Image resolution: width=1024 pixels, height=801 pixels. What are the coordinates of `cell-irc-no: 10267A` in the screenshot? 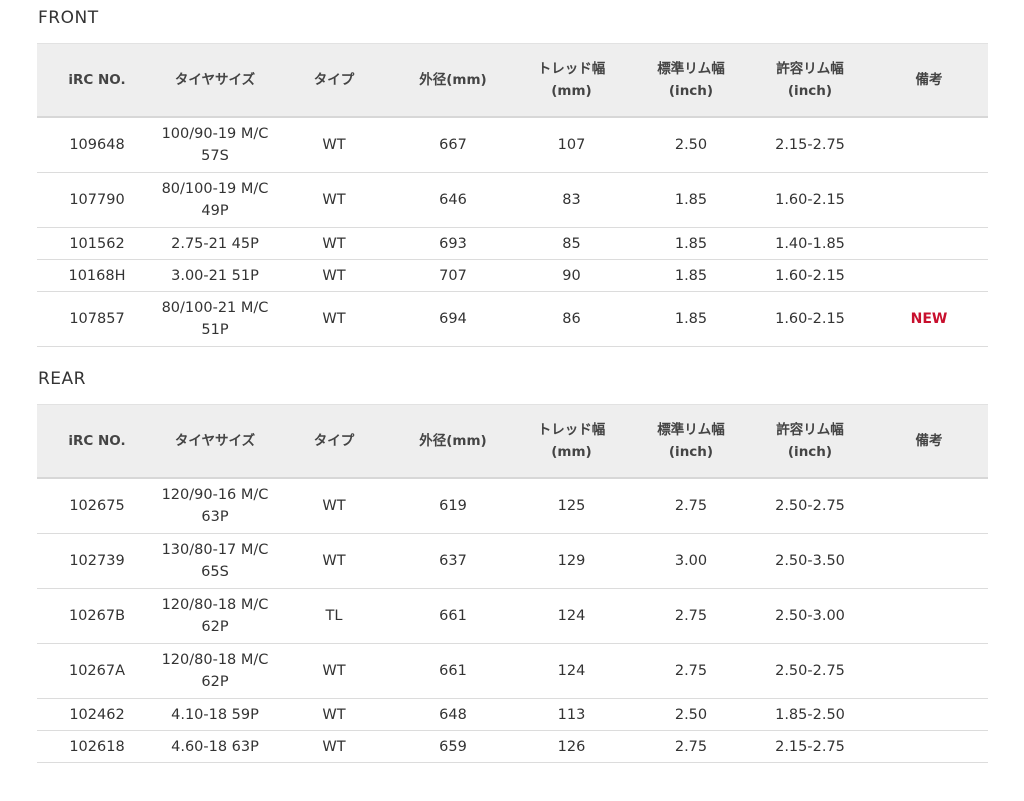 It's located at (97, 671).